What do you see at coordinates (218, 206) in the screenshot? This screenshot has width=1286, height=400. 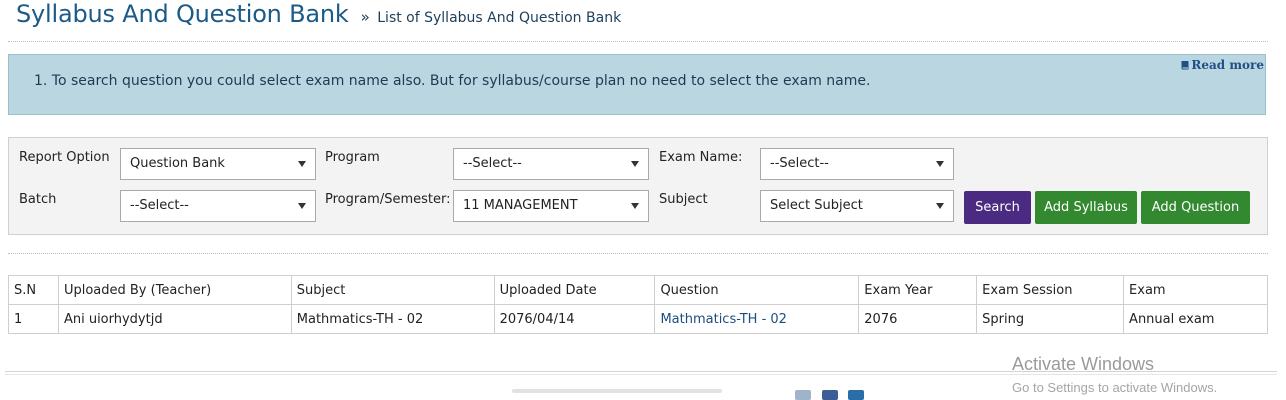 I see `batch-select: --Select--` at bounding box center [218, 206].